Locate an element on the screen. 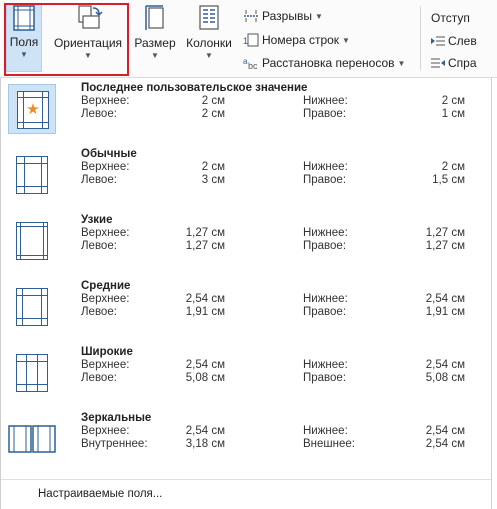 This screenshot has height=509, width=497. right-value: 1,91 см is located at coordinates (445, 312).